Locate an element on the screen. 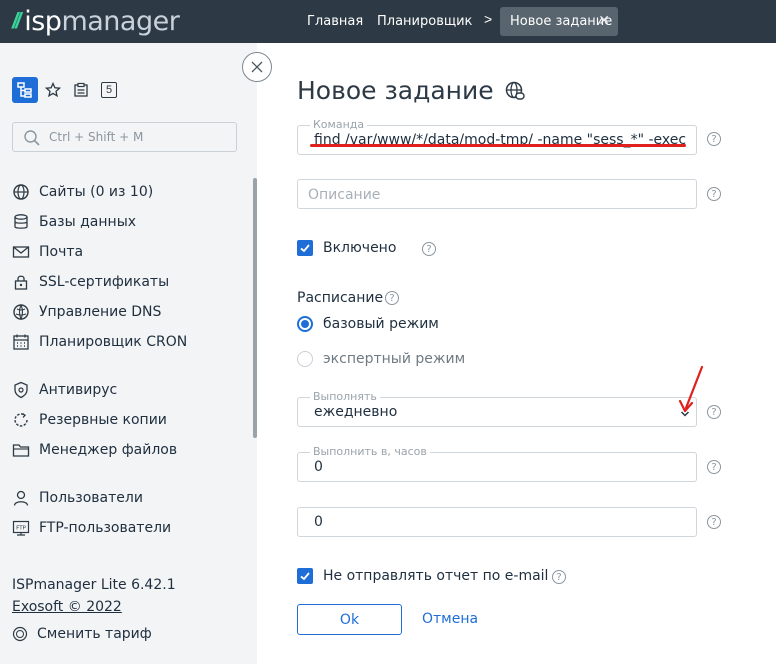  sidebar-item-label: Антивирус is located at coordinates (78, 390).